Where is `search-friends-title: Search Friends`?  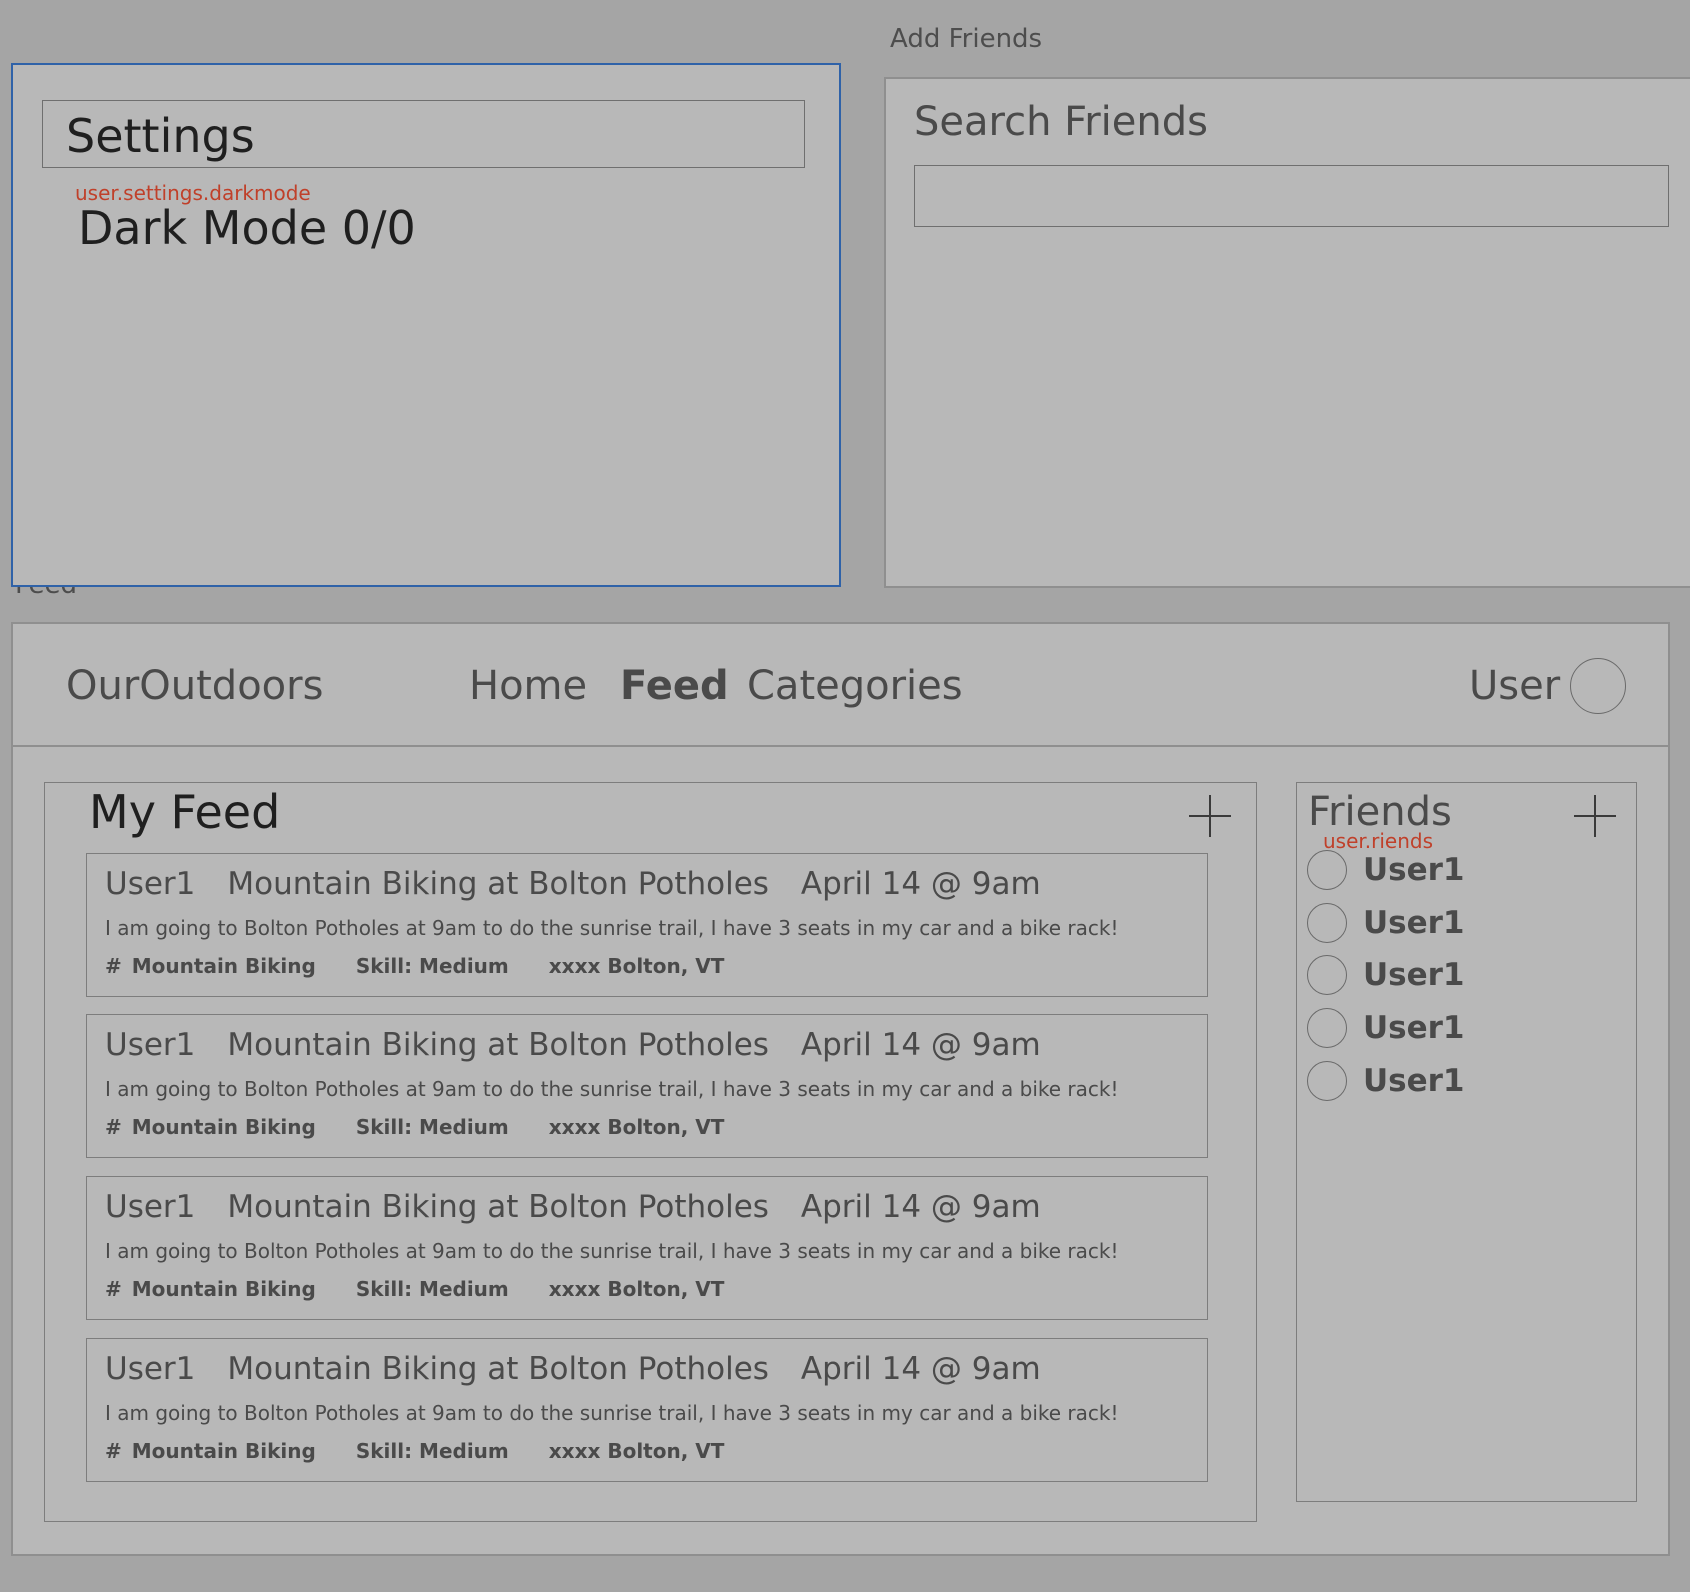
search-friends-title: Search Friends is located at coordinates (1061, 122).